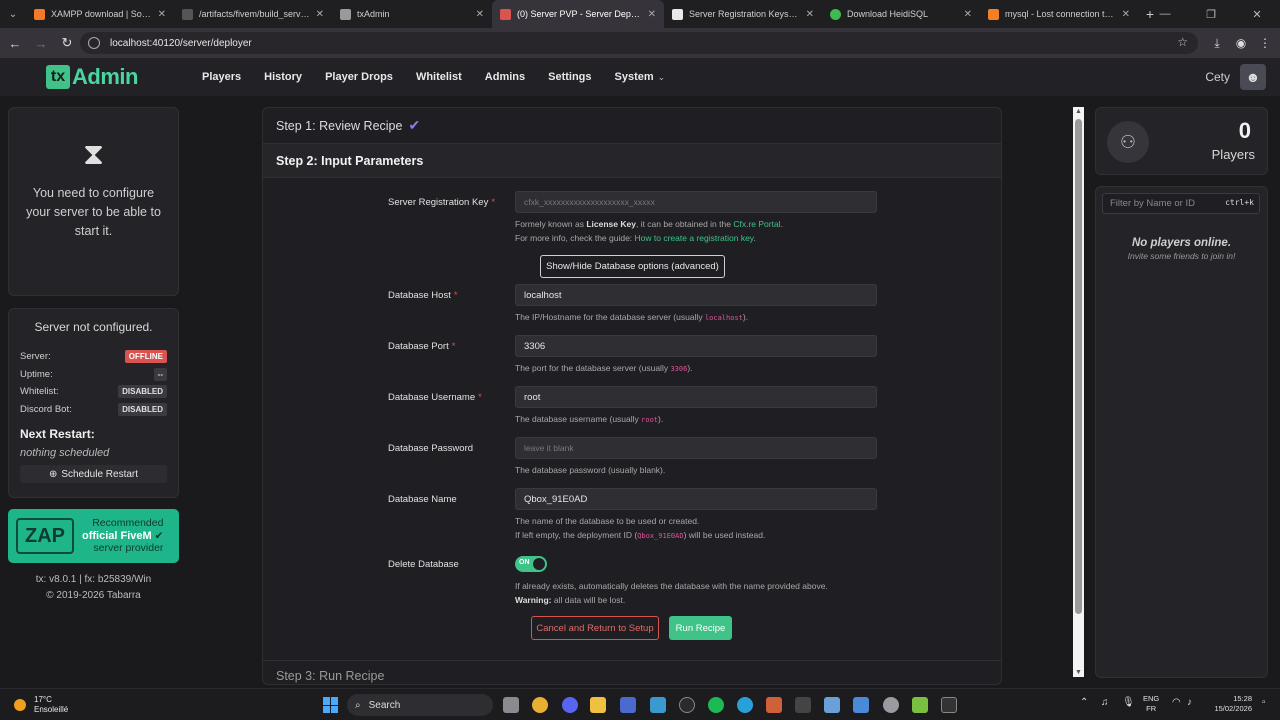  What do you see at coordinates (1265, 43) in the screenshot?
I see `browser-menu-icon: ⋮` at bounding box center [1265, 43].